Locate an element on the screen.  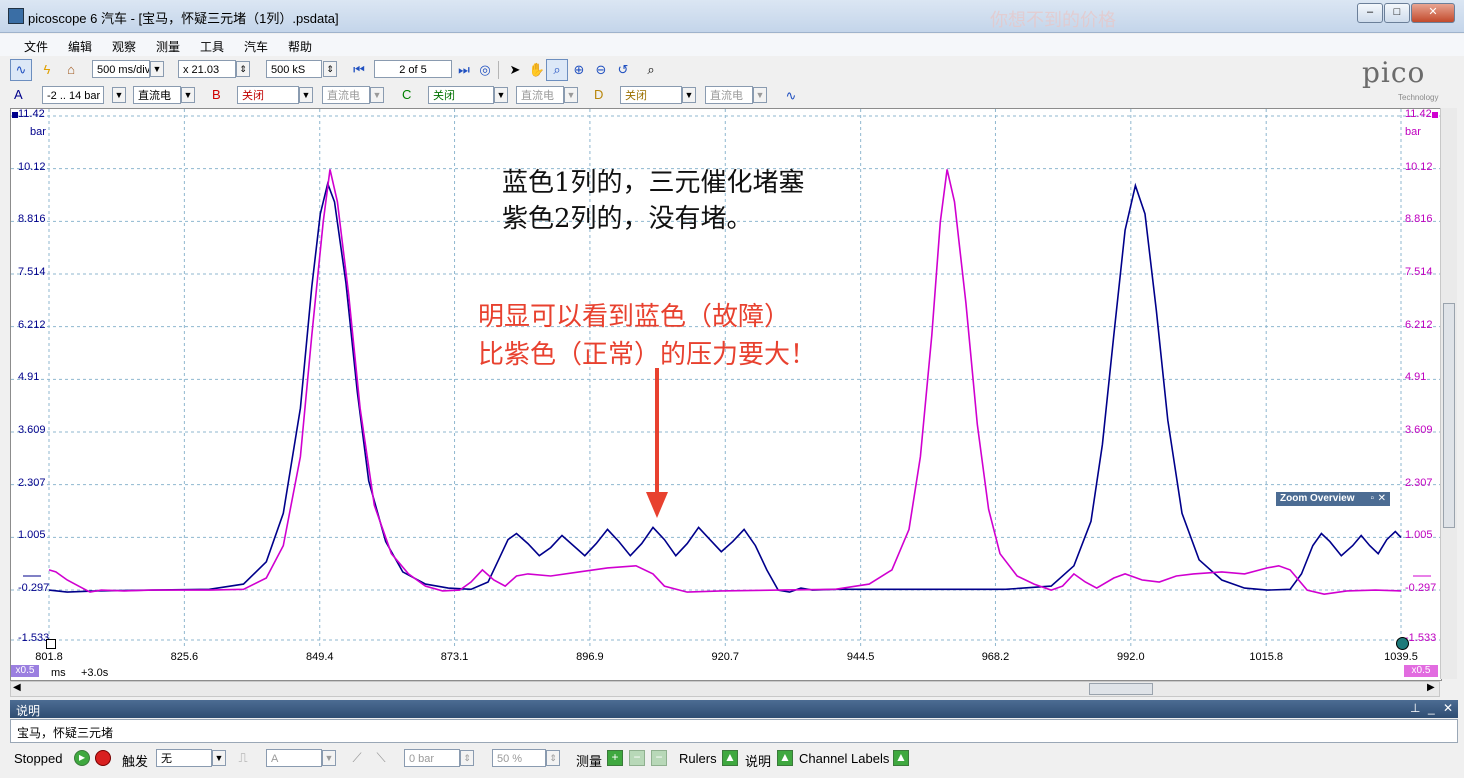
minimize-panel-icon: _ is located at coordinates (1431, 708).